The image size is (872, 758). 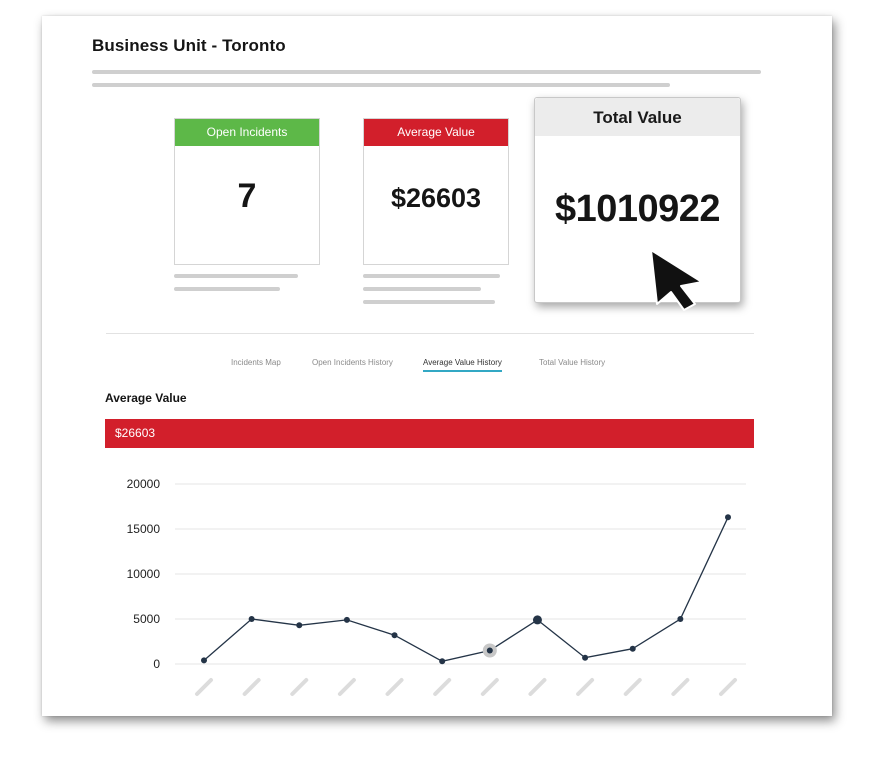 I want to click on y-tick-label: 15000, so click(x=144, y=529).